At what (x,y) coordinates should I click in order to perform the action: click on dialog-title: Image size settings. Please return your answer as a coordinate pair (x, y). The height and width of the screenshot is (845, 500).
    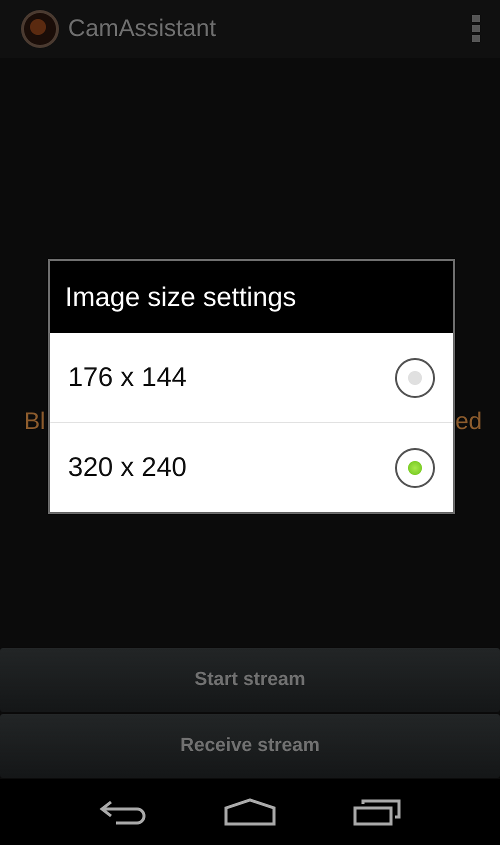
    Looking at the image, I should click on (251, 297).